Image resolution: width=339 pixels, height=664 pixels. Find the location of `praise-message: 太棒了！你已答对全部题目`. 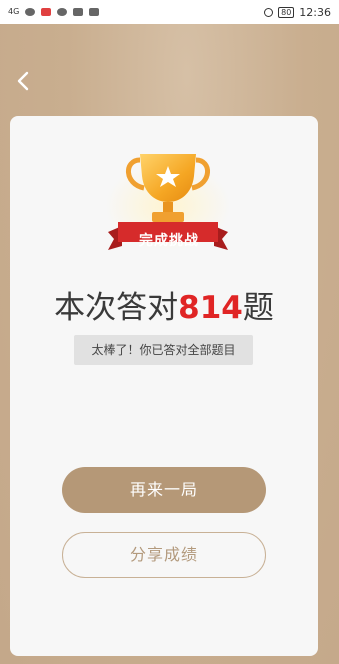

praise-message: 太棒了！你已答对全部题目 is located at coordinates (163, 350).